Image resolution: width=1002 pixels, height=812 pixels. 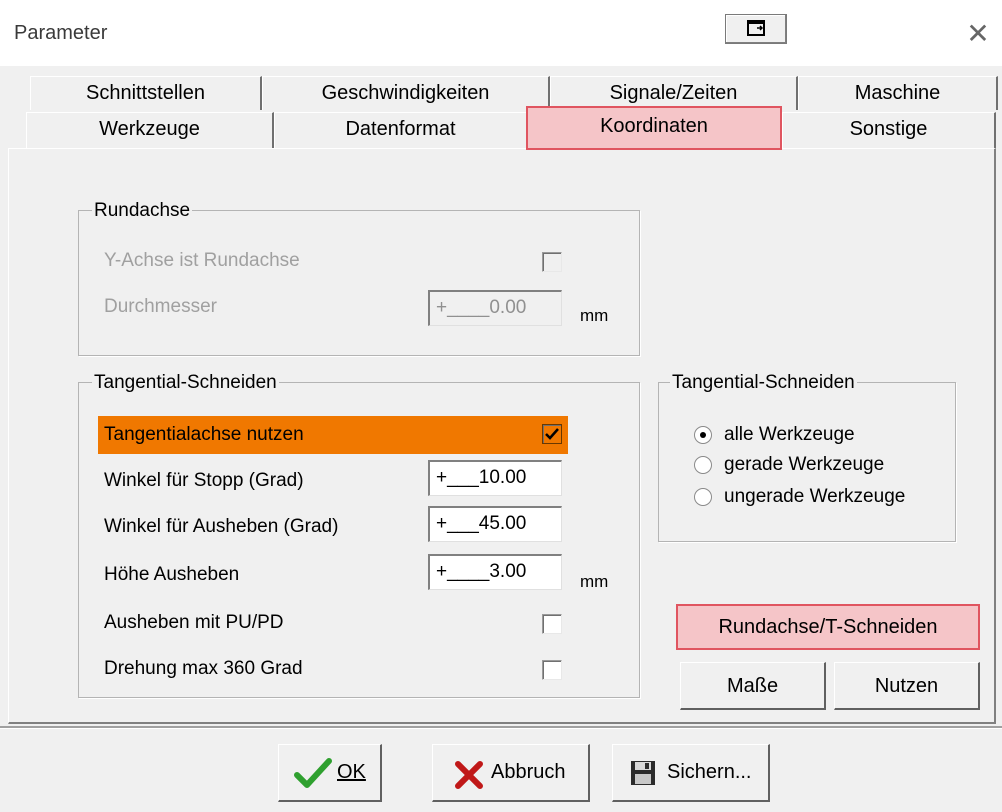 I want to click on abbruch-label: Abbruch, so click(x=528, y=772).